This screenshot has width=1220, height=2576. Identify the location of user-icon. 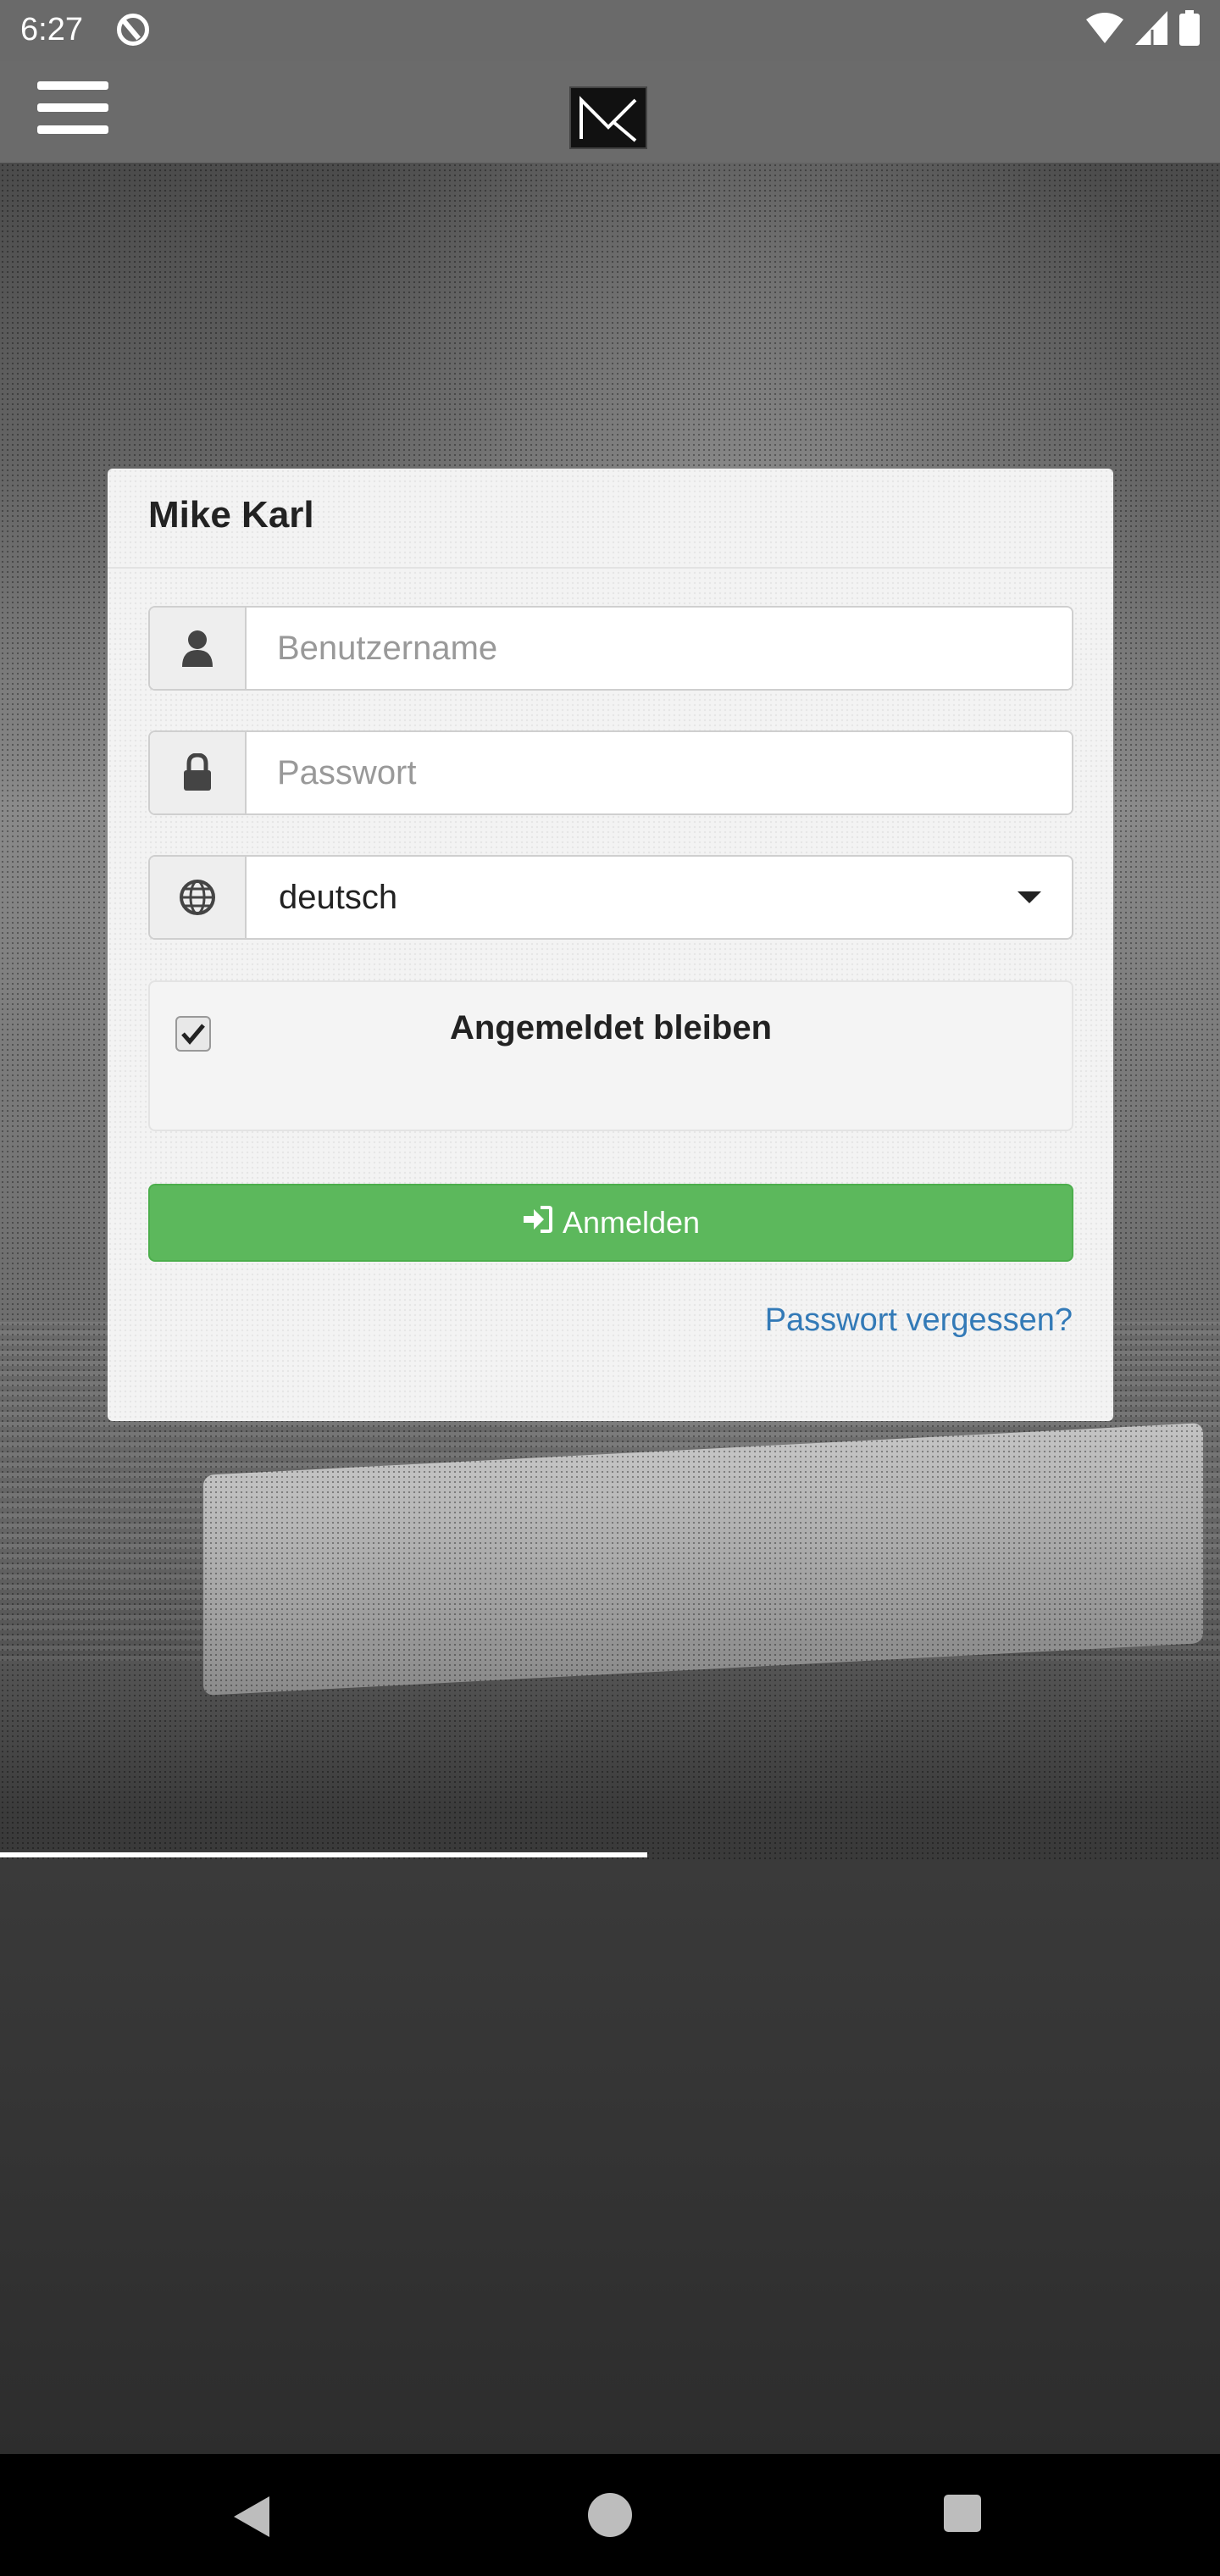
(198, 648).